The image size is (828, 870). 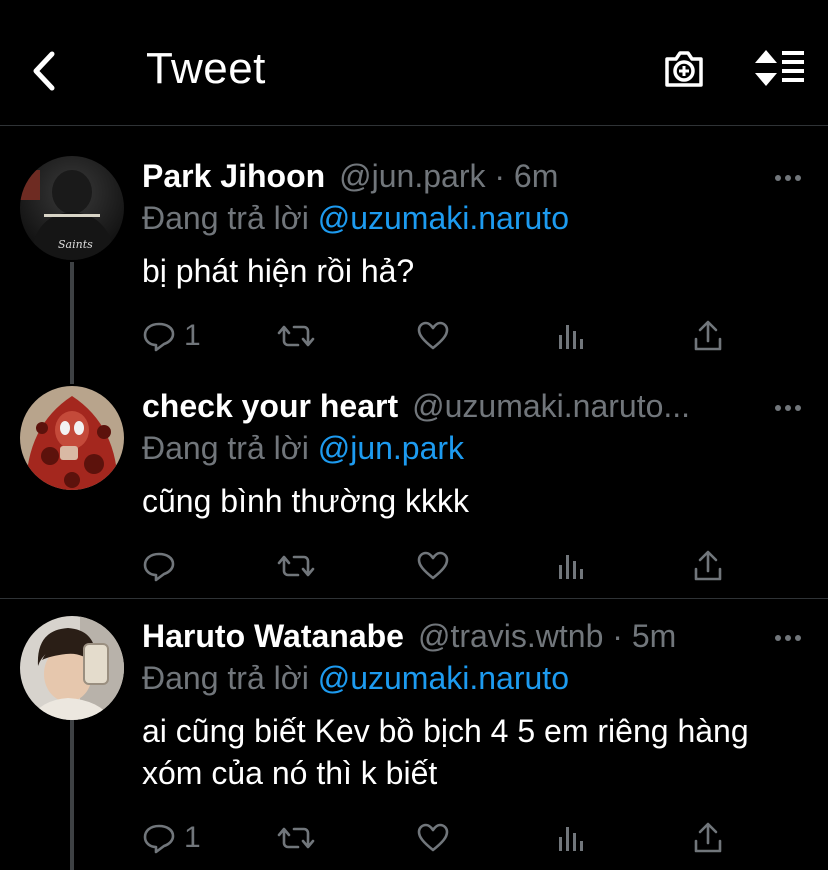 I want to click on handle-time: @travis.wtnb · 5m, so click(x=547, y=636).